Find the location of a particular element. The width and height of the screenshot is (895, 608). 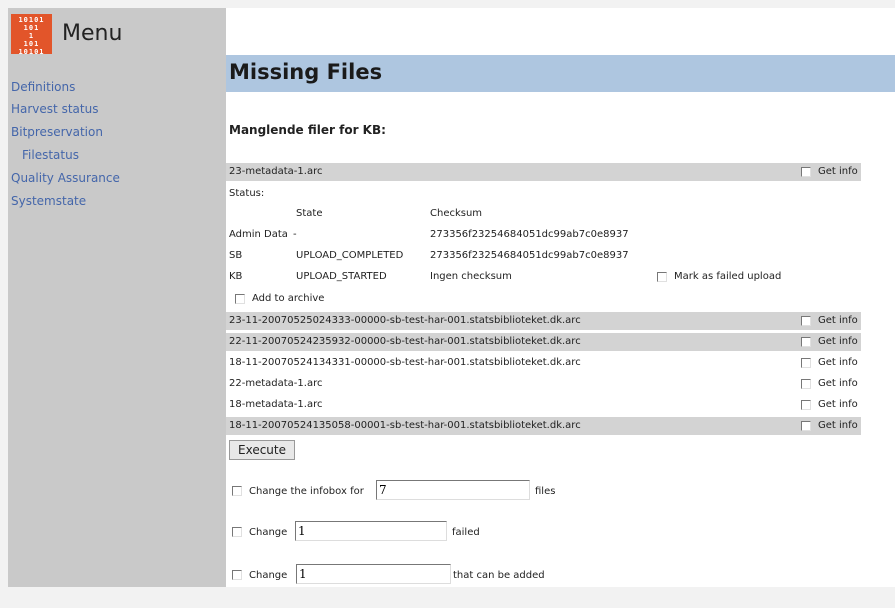

state-header: State is located at coordinates (309, 213).